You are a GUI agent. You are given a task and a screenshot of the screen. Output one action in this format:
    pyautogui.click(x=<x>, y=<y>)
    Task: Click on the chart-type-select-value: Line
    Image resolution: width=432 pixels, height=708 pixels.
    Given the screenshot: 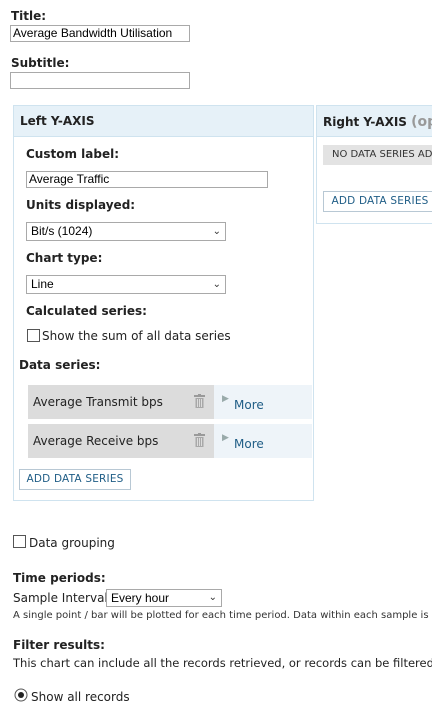 What is the action you would take?
    pyautogui.click(x=42, y=284)
    